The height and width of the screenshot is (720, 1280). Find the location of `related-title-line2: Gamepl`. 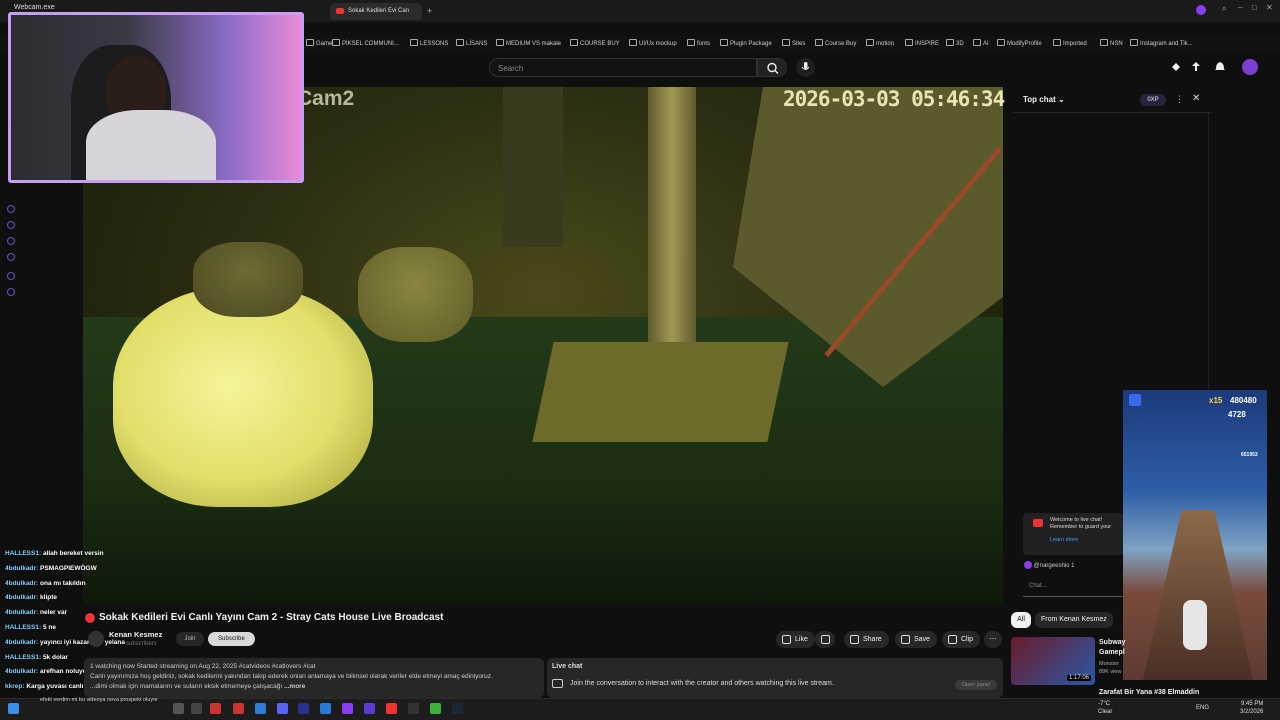

related-title-line2: Gamepl is located at coordinates (1112, 652).